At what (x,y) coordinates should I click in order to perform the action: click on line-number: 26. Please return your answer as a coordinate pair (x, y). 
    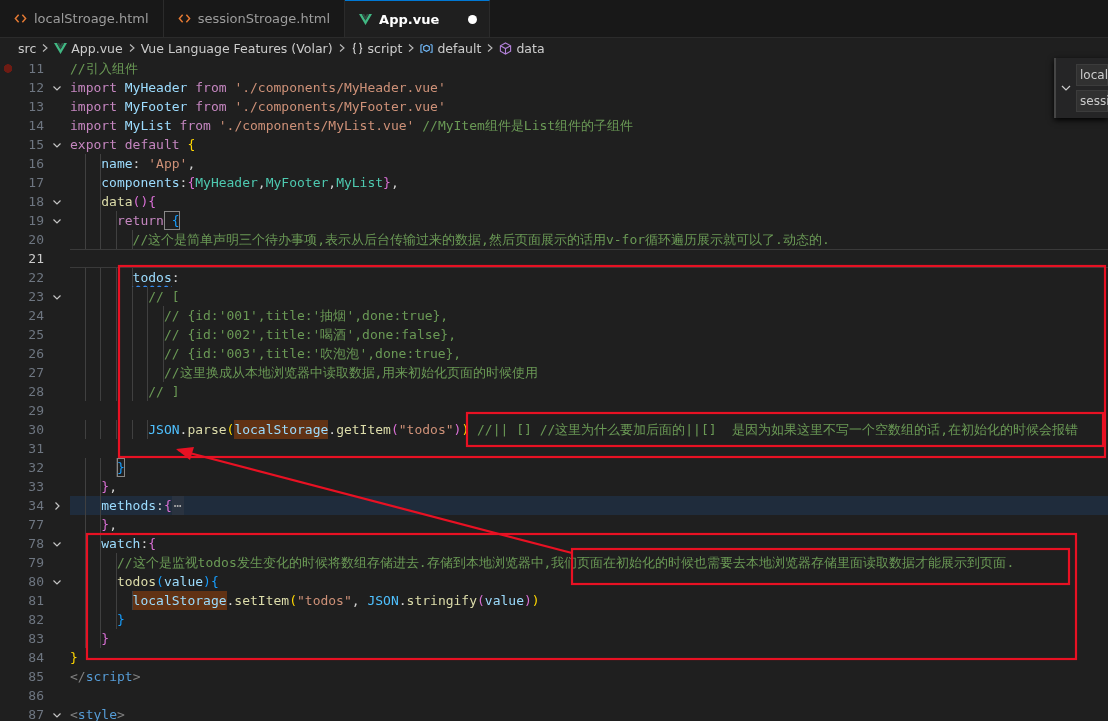
    Looking at the image, I should click on (35, 353).